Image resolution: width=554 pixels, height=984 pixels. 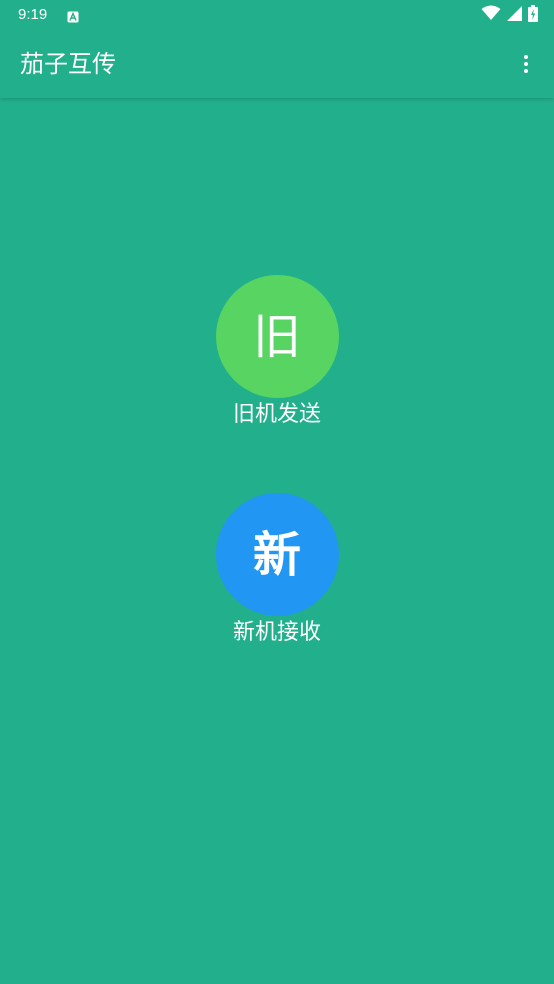 I want to click on battery-icon, so click(x=533, y=15).